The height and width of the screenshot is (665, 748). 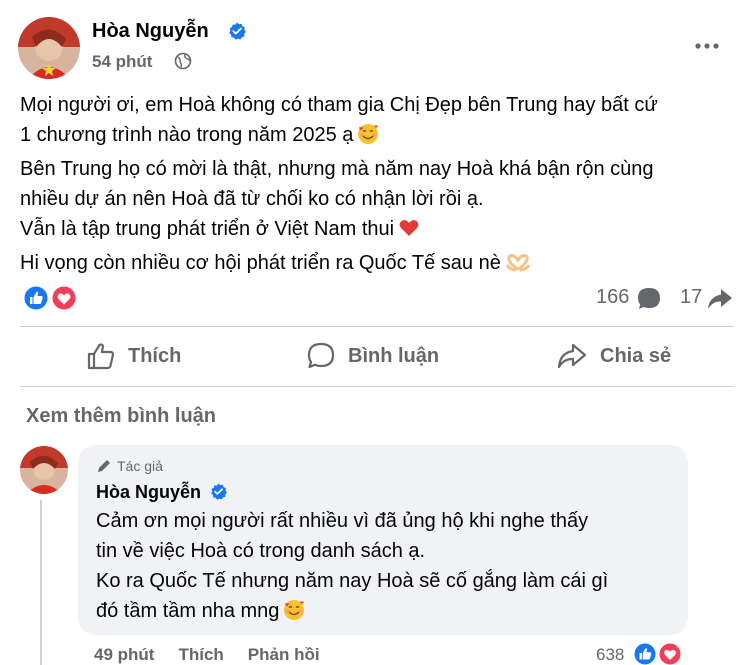 What do you see at coordinates (261, 551) in the screenshot?
I see `comment-line: tin về việc Hoà có trong danh sách ạ.` at bounding box center [261, 551].